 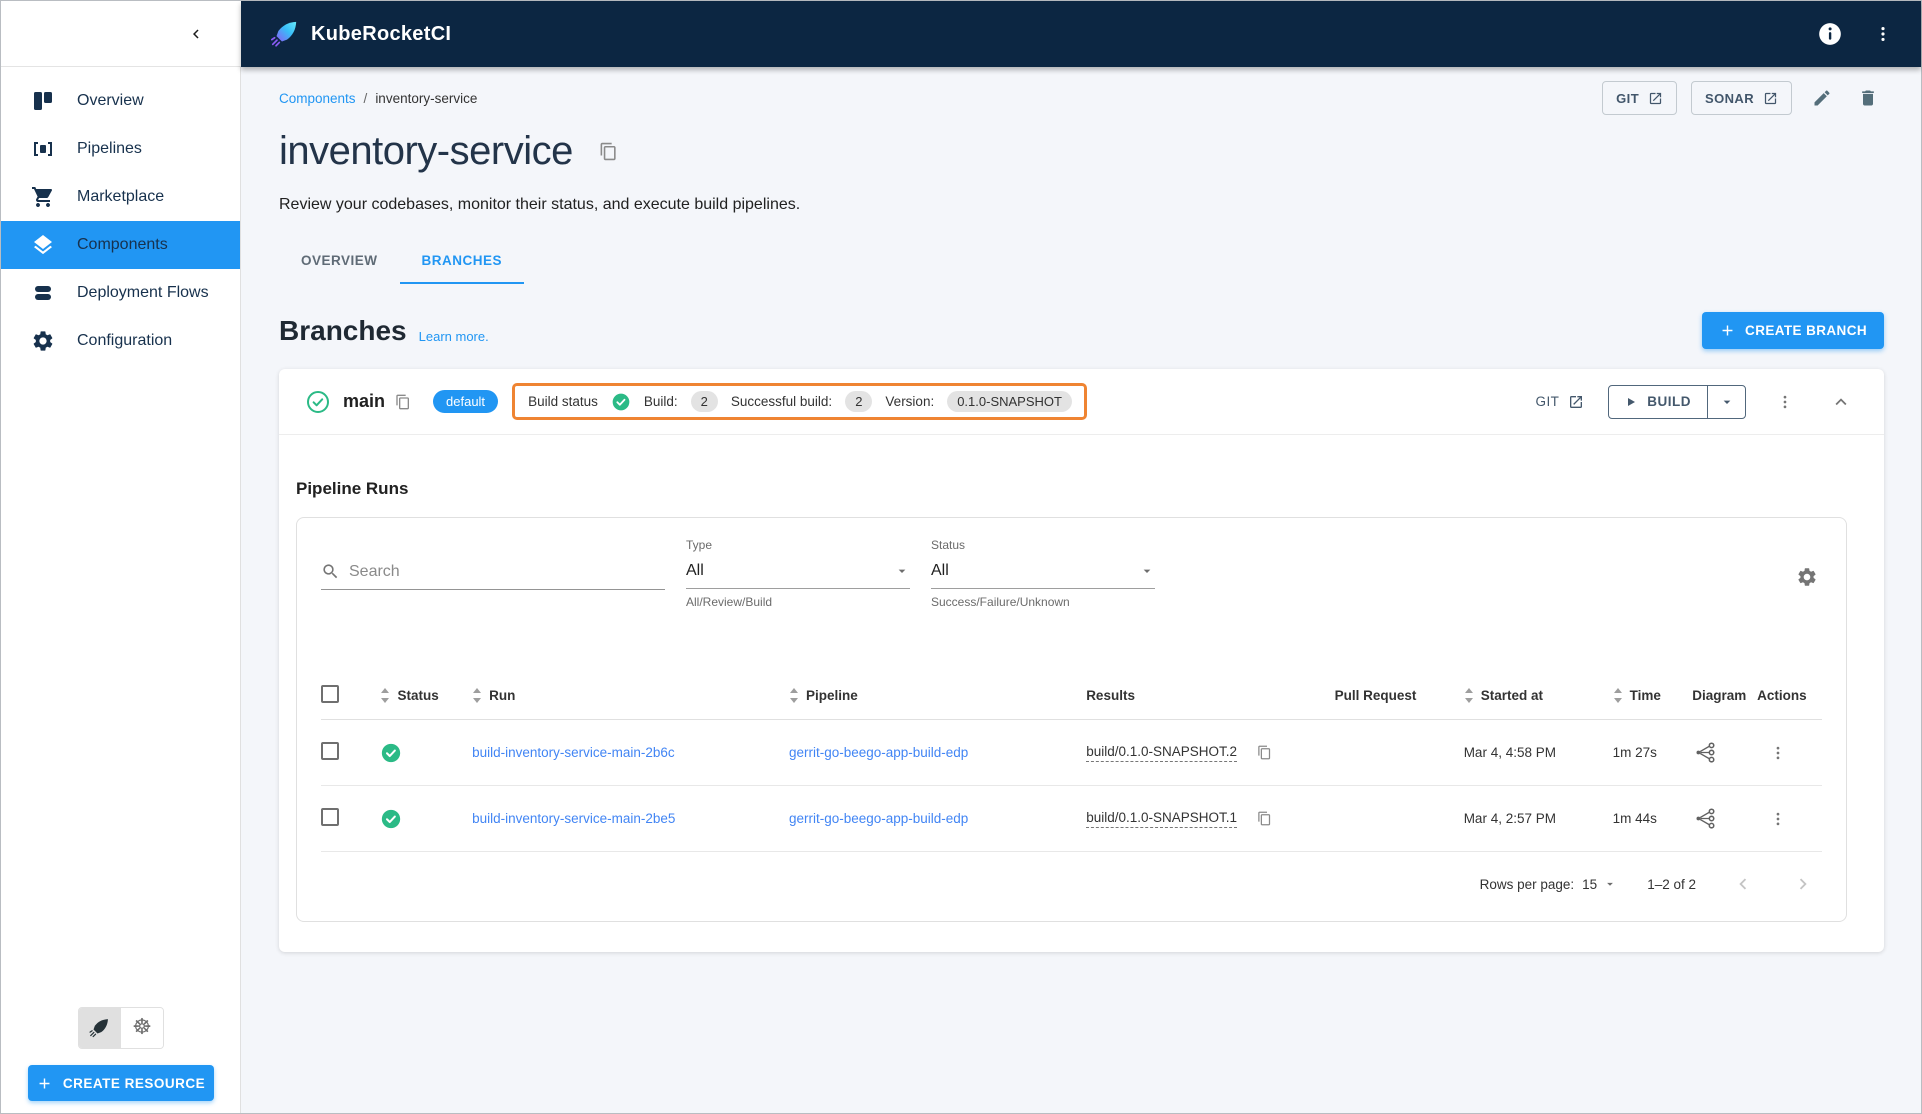 I want to click on rows-per-page-label: Rows per page:, so click(x=1527, y=884).